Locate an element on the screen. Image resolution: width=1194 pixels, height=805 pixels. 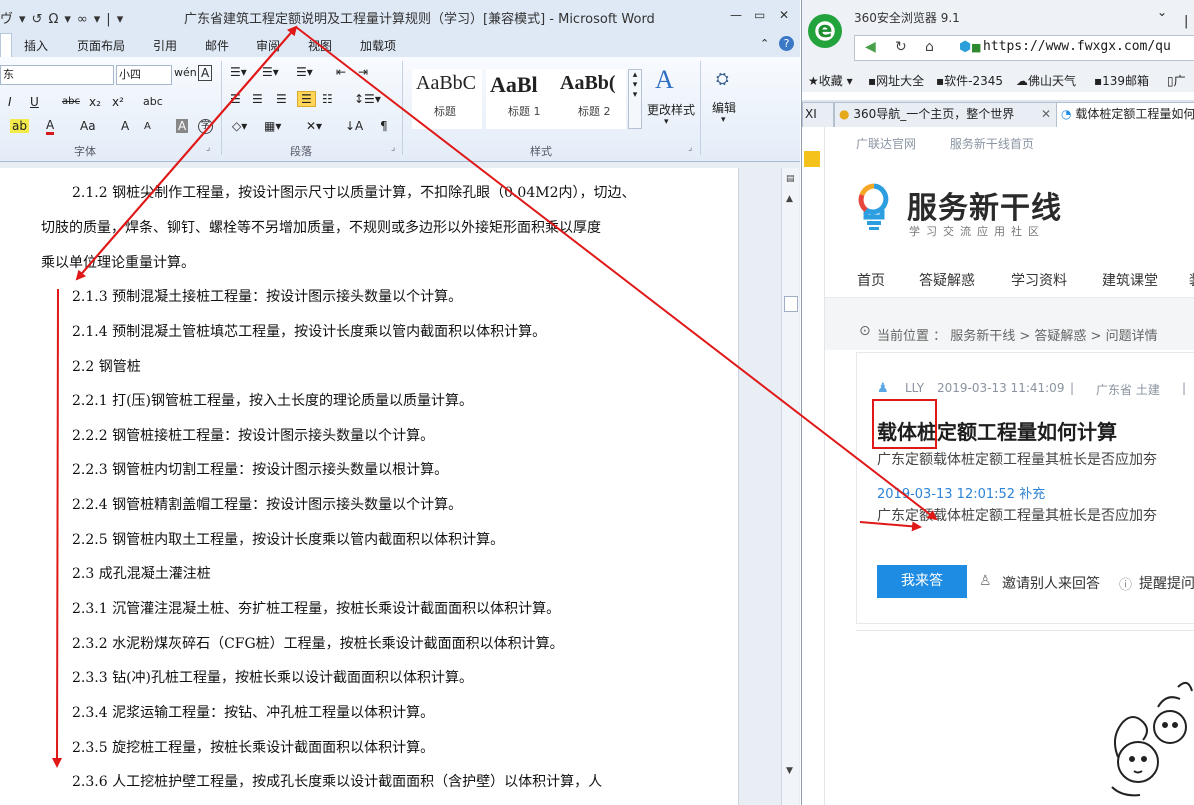
qat-item: ヴ is located at coordinates (6, 19).